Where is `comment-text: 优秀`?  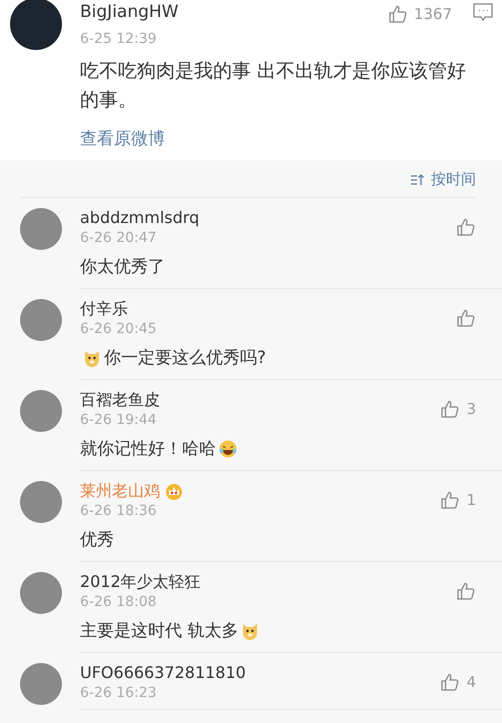 comment-text: 优秀 is located at coordinates (97, 540).